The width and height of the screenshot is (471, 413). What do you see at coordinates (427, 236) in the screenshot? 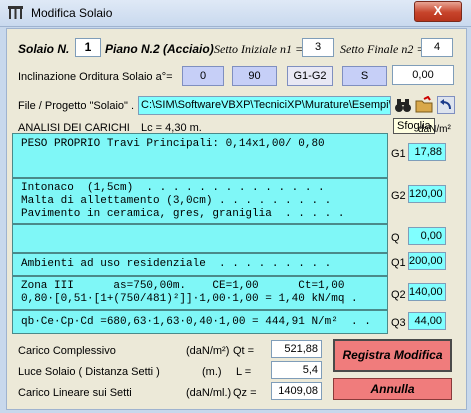
I see `q-value-field: 0,00` at bounding box center [427, 236].